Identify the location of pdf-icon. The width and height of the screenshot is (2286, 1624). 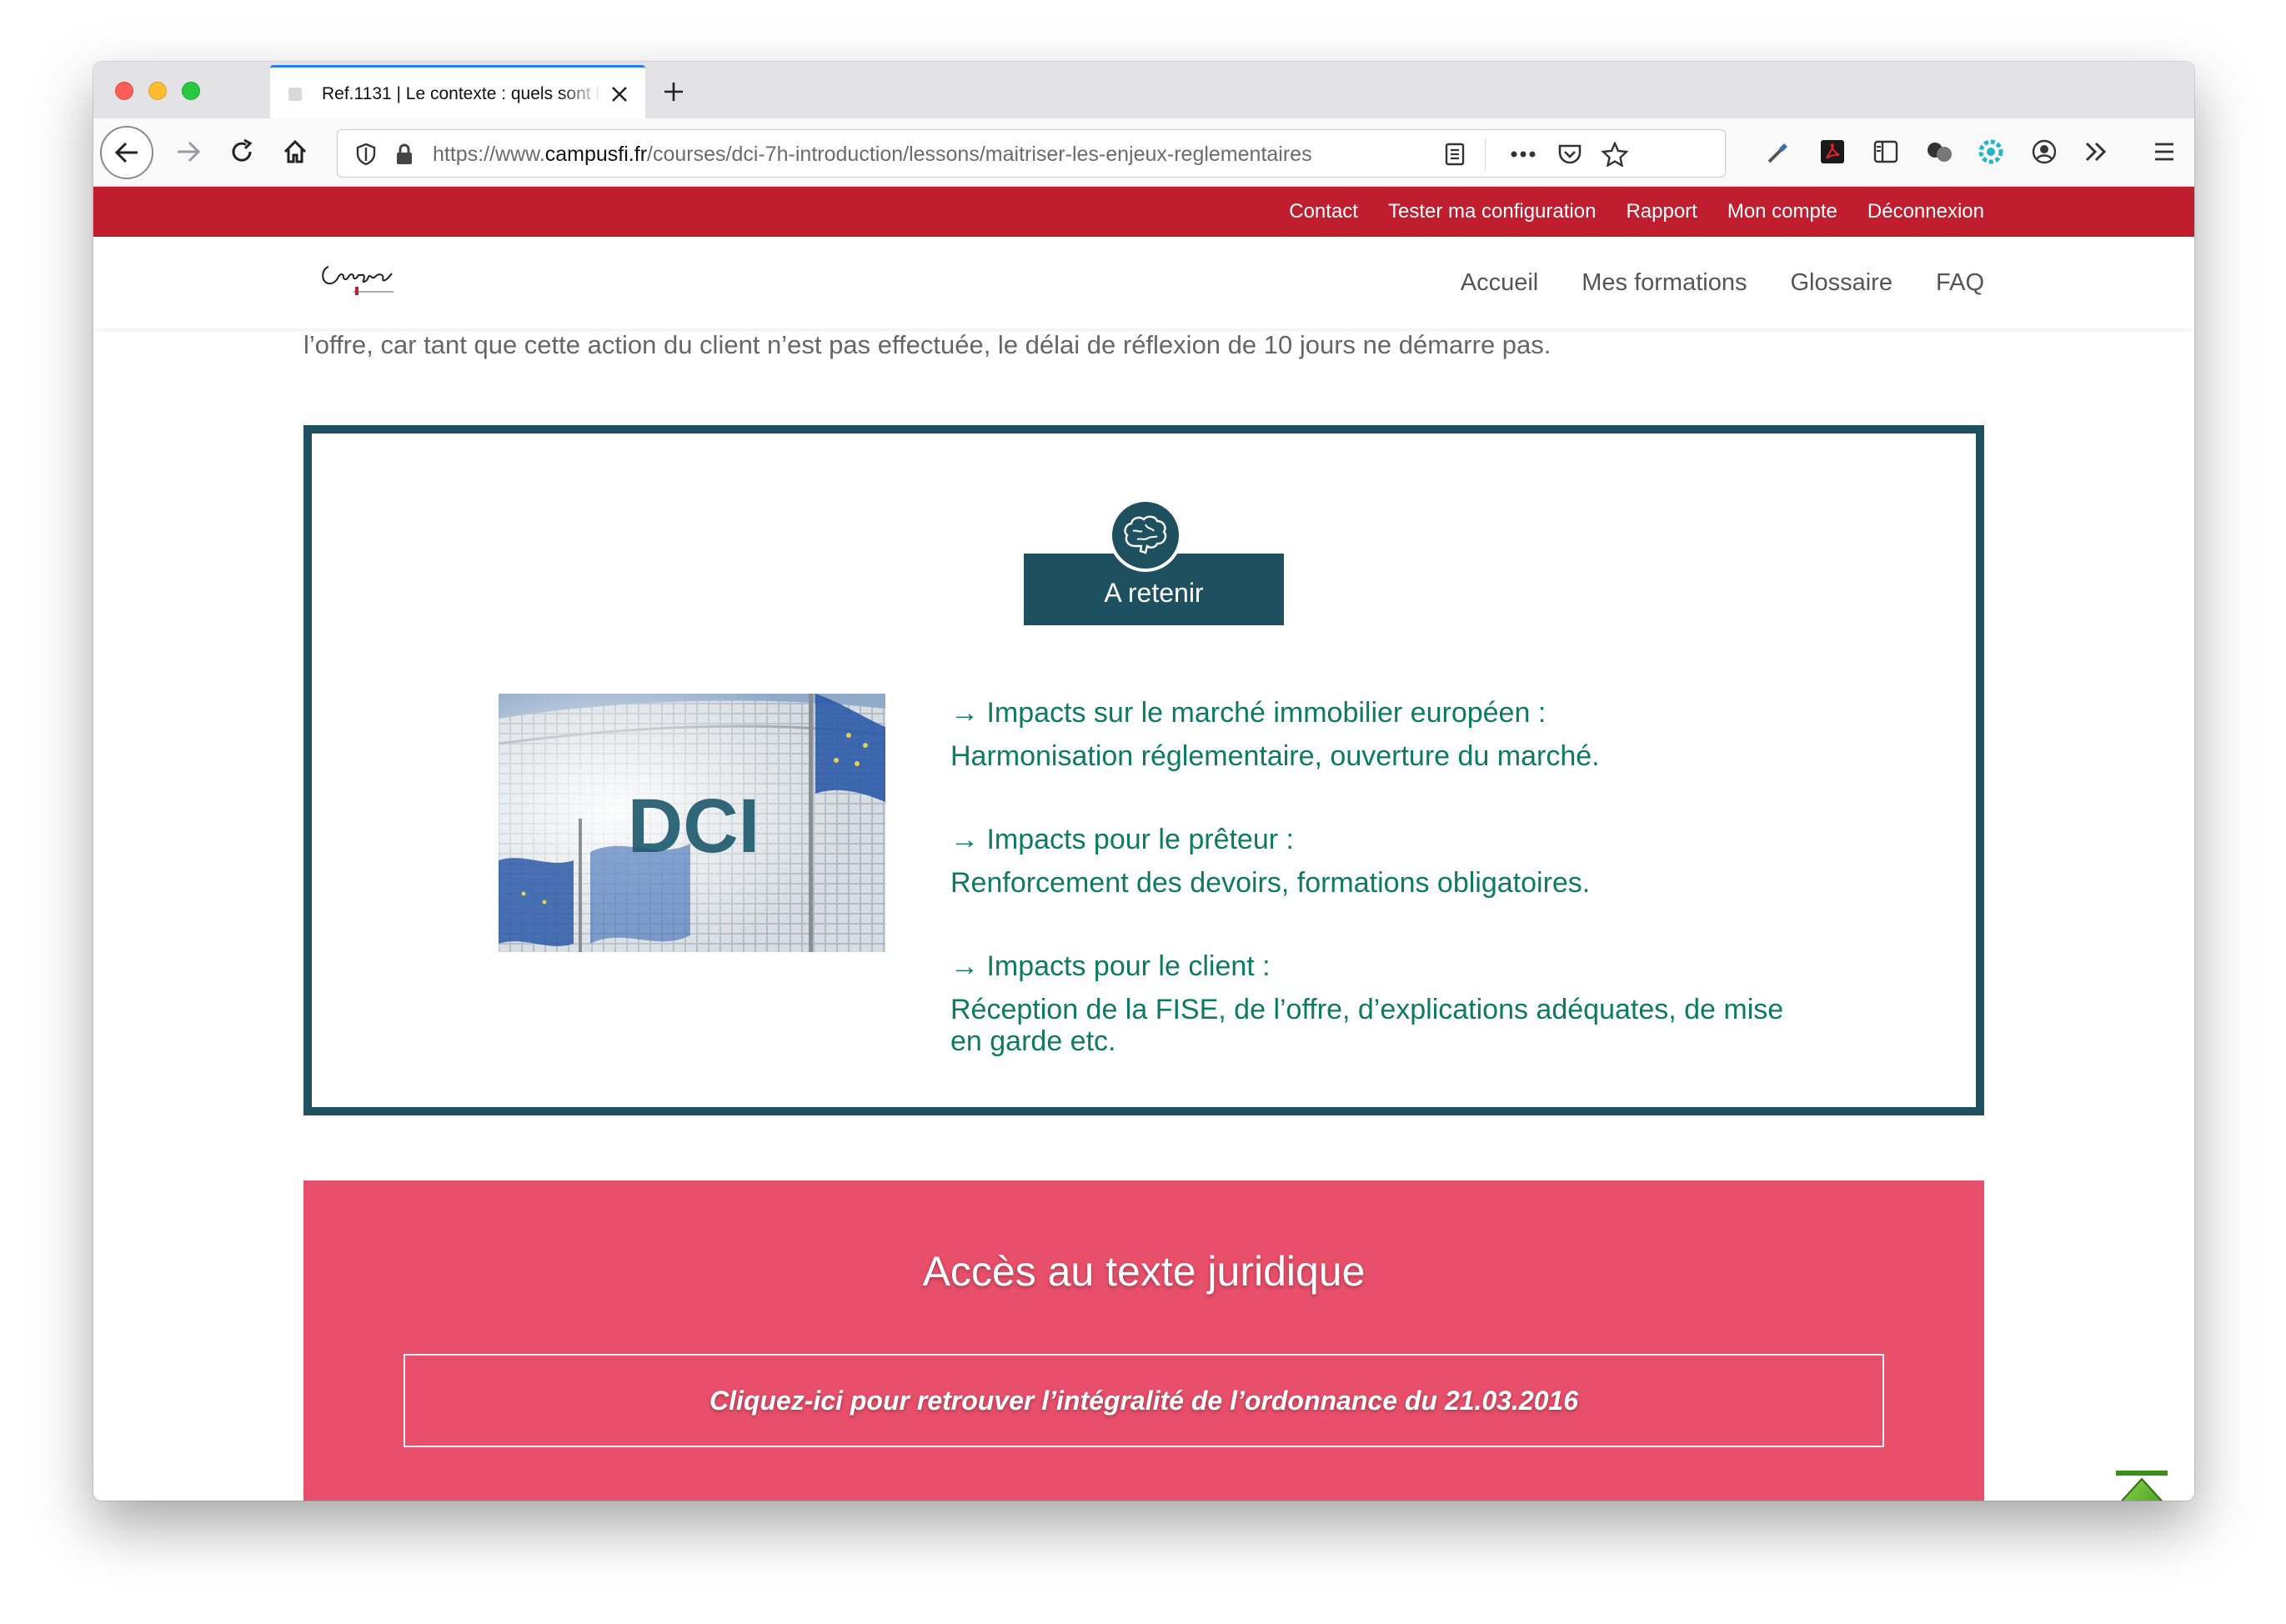
(1832, 151).